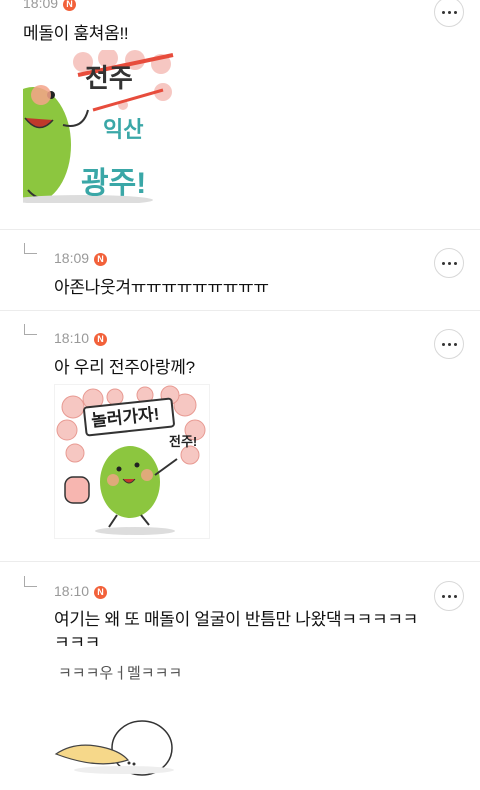 This screenshot has height=790, width=480. Describe the element at coordinates (109, 78) in the screenshot. I see `sticker-text: 전주` at that location.